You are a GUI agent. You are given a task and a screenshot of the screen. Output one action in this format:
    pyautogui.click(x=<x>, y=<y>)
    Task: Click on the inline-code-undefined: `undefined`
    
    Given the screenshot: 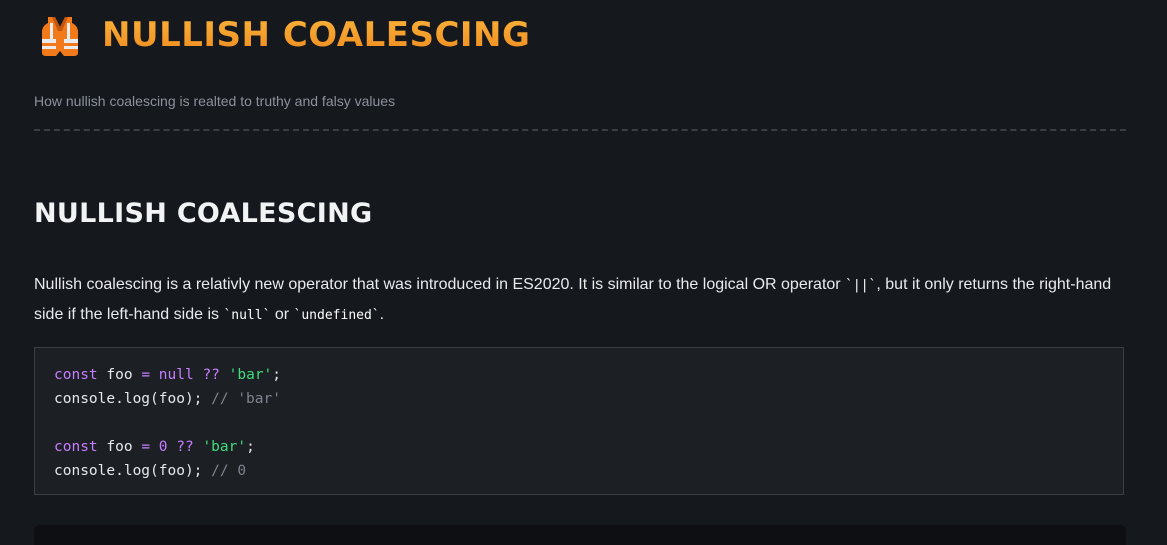 What is the action you would take?
    pyautogui.click(x=336, y=315)
    